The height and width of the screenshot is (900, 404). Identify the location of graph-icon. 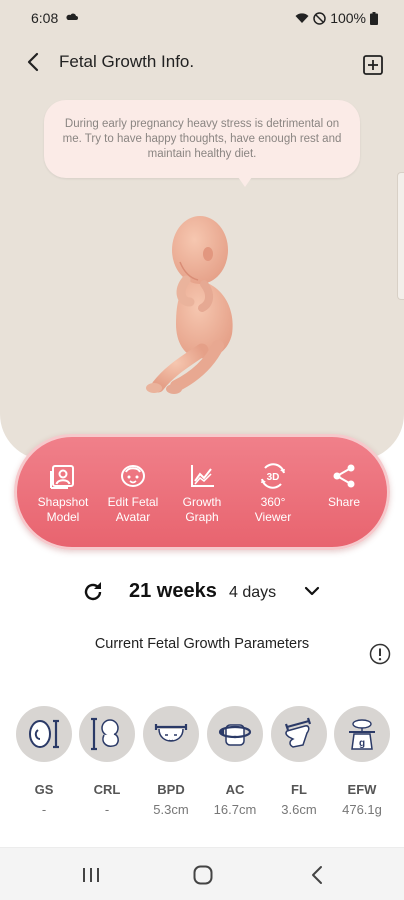
(202, 476).